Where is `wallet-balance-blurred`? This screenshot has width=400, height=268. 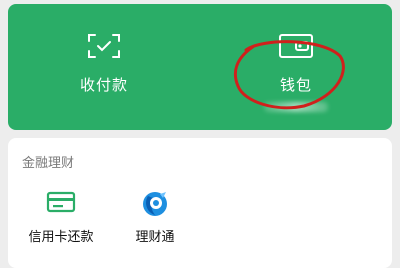
wallet-balance-blurred is located at coordinates (296, 107).